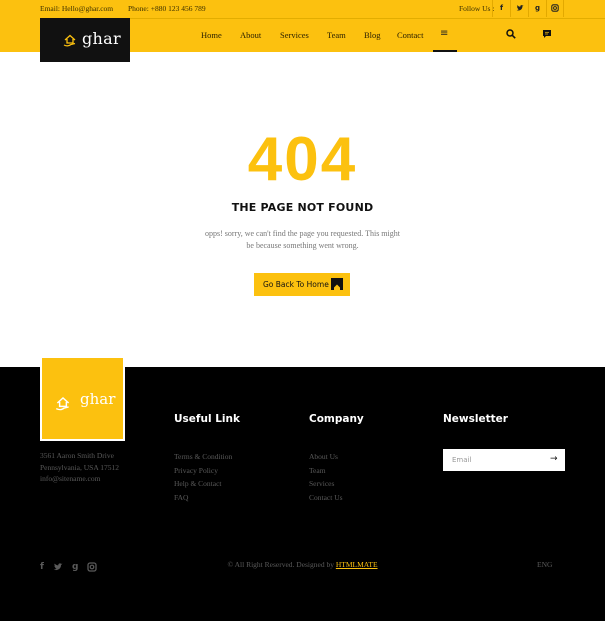 This screenshot has width=605, height=621. I want to click on twitter-icon, so click(519, 8).